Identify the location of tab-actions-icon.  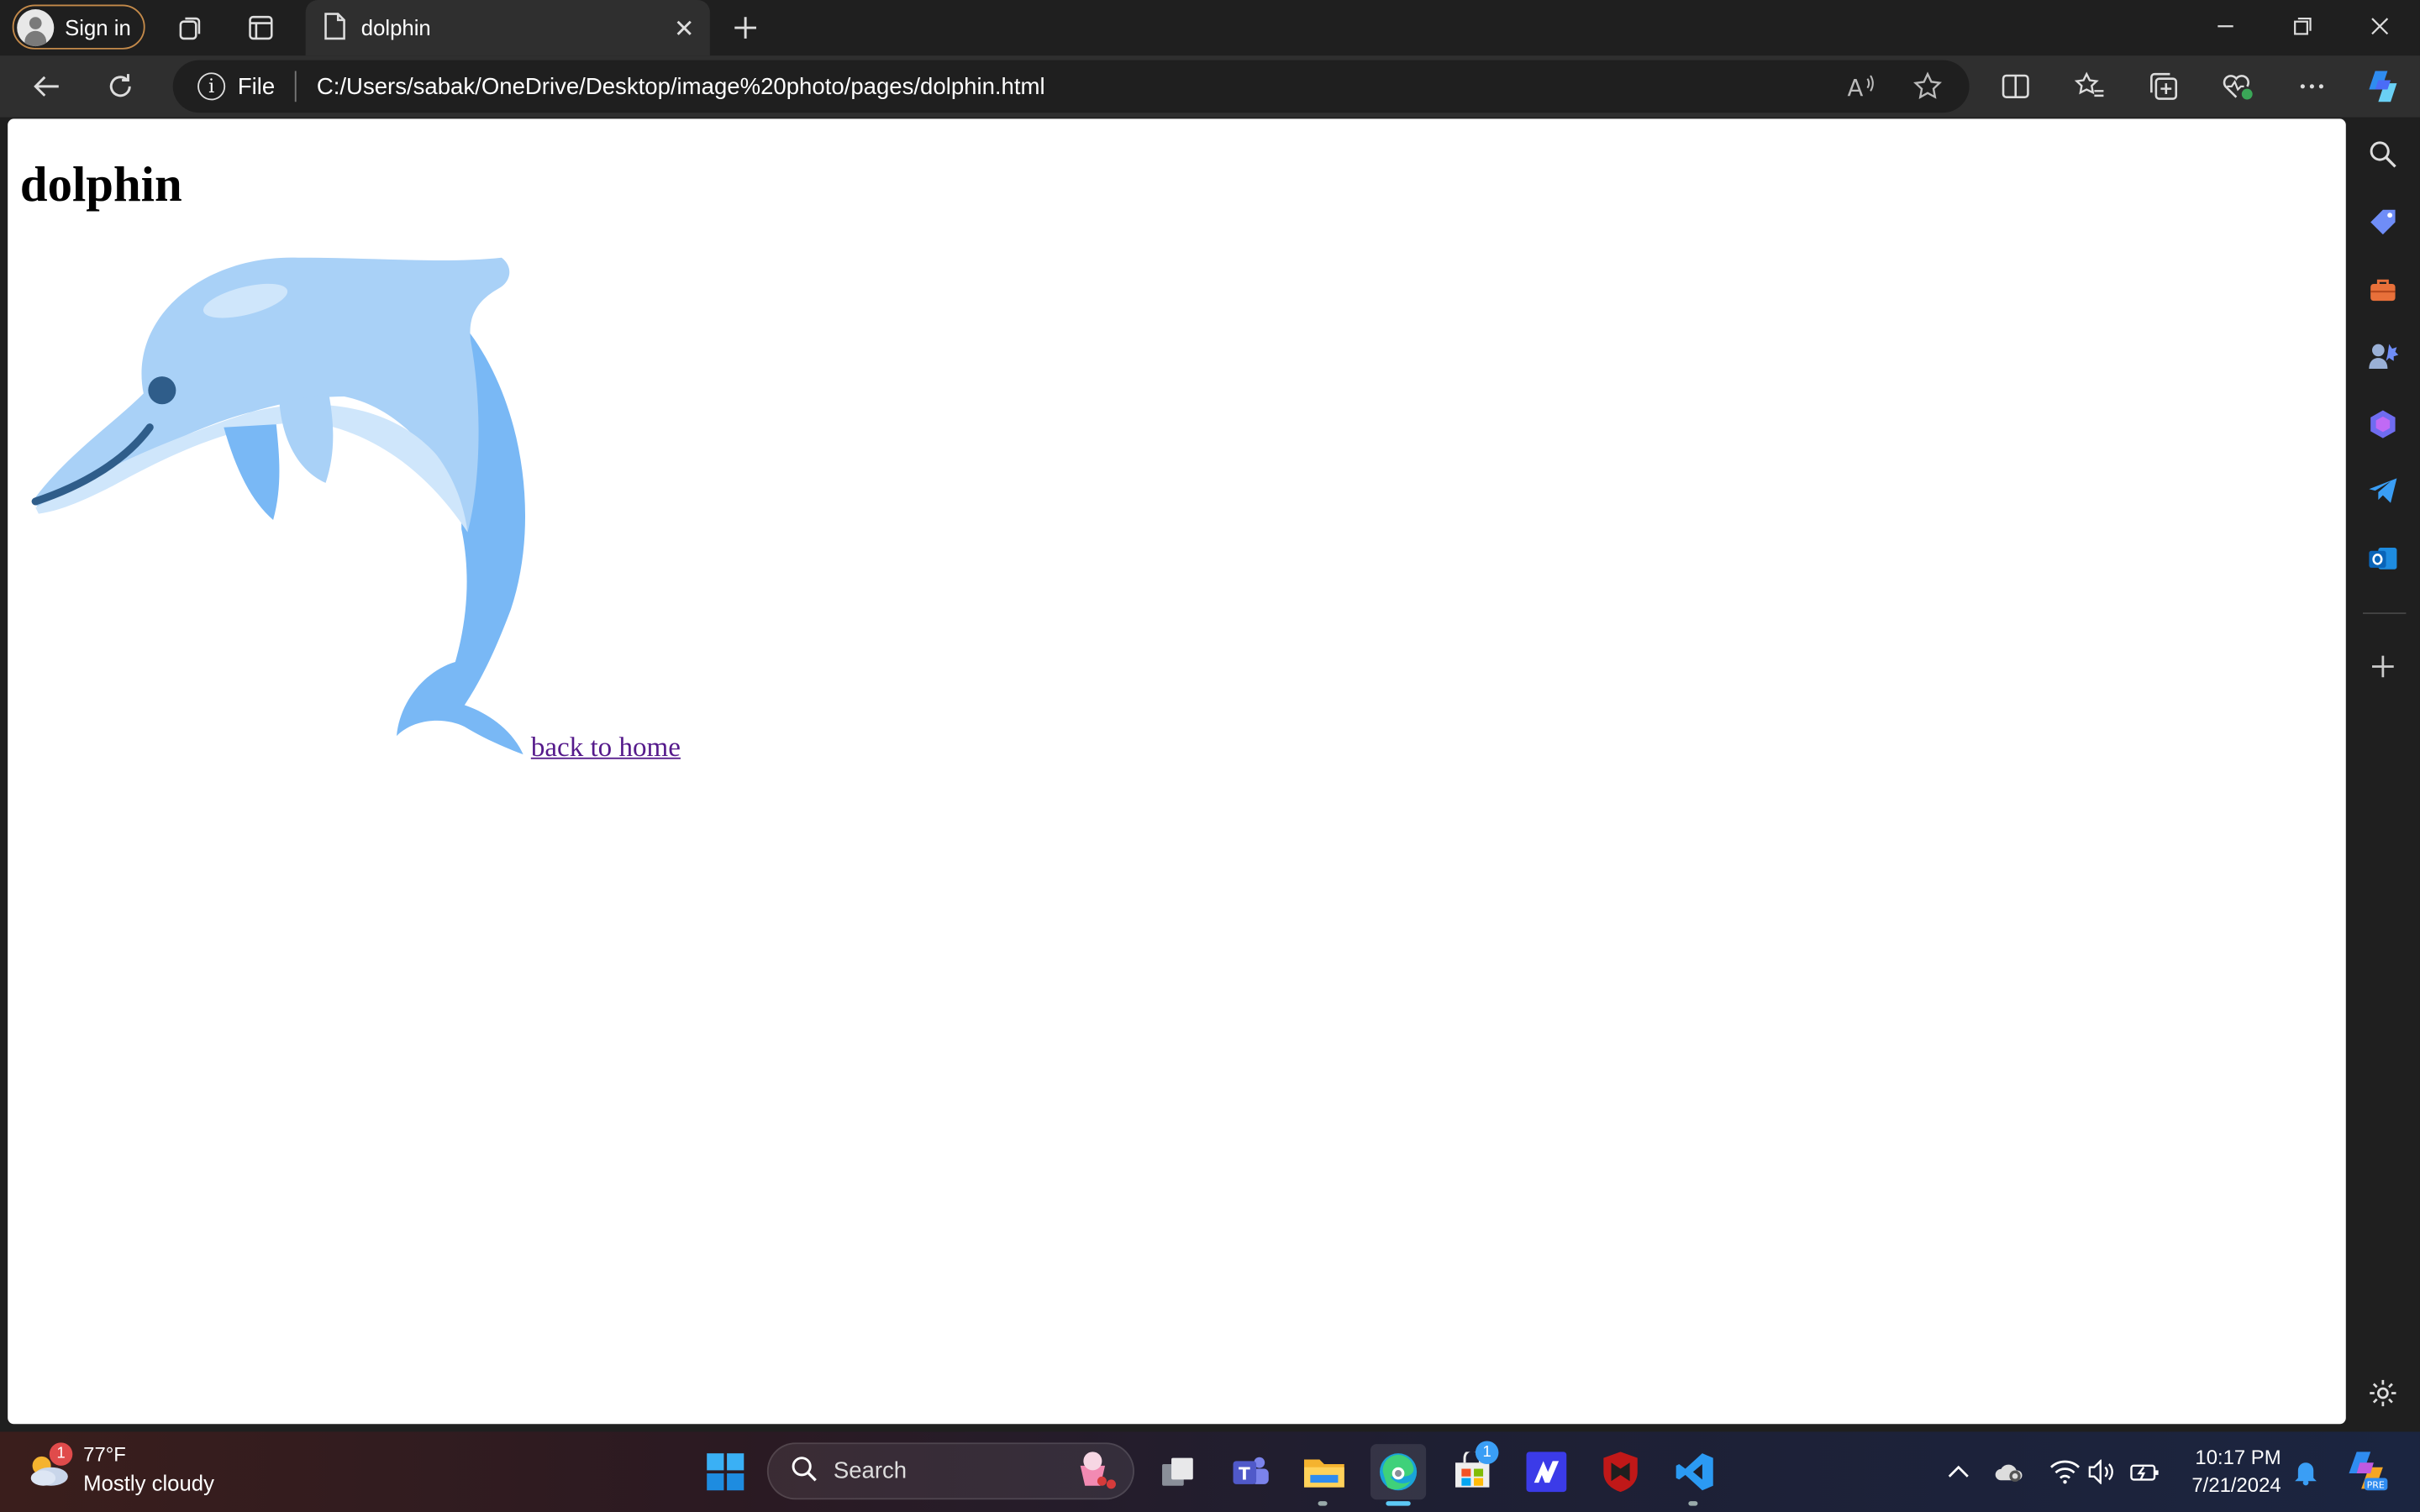
(261, 27).